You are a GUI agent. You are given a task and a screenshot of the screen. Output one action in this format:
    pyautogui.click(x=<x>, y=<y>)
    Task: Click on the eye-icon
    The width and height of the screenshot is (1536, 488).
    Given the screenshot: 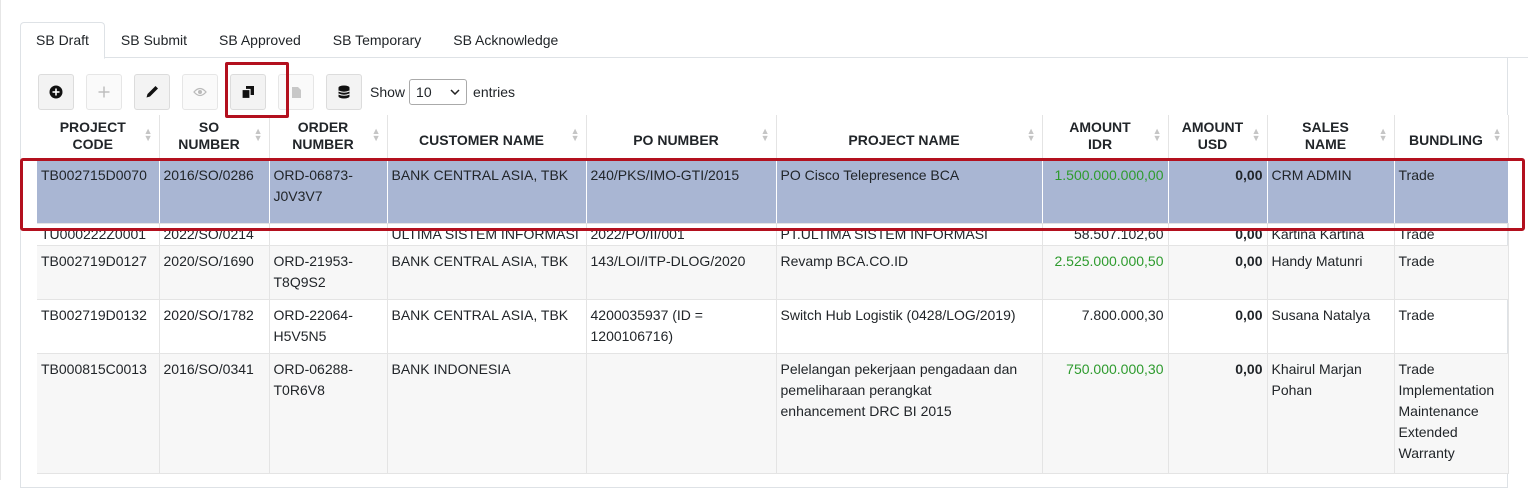 What is the action you would take?
    pyautogui.click(x=200, y=92)
    